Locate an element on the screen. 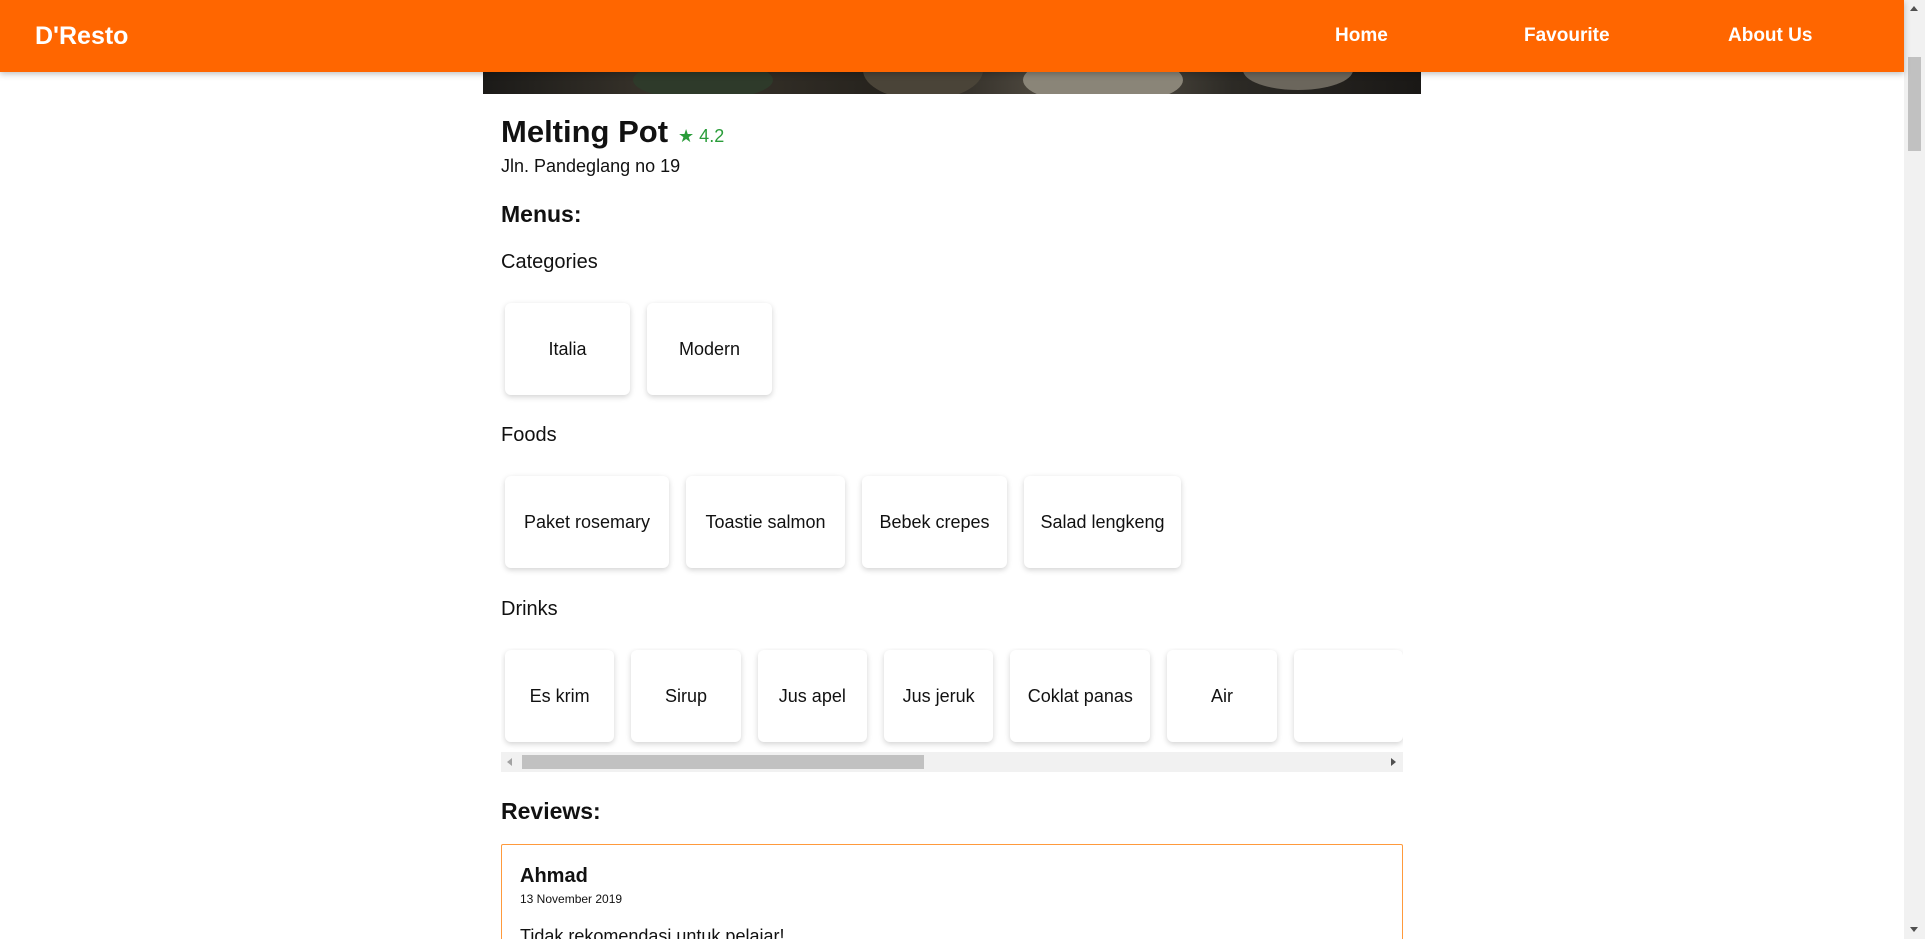  reviewer-name: Ahmad is located at coordinates (554, 876).